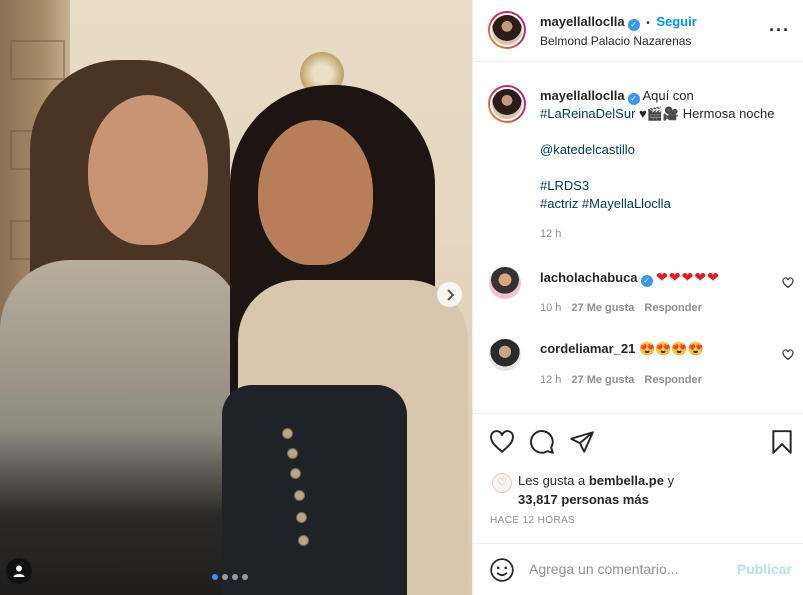 Image resolution: width=803 pixels, height=595 pixels. Describe the element at coordinates (315, 192) in the screenshot. I see `person-right-face` at that location.